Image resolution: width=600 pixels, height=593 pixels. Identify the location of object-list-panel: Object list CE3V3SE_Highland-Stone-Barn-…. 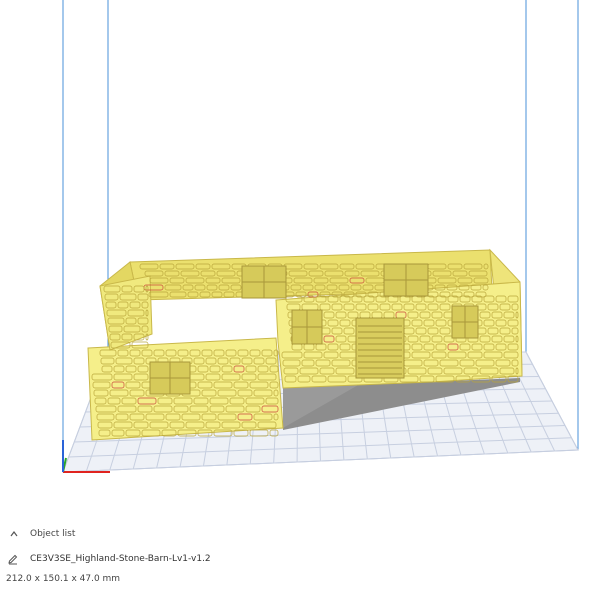
(300, 556).